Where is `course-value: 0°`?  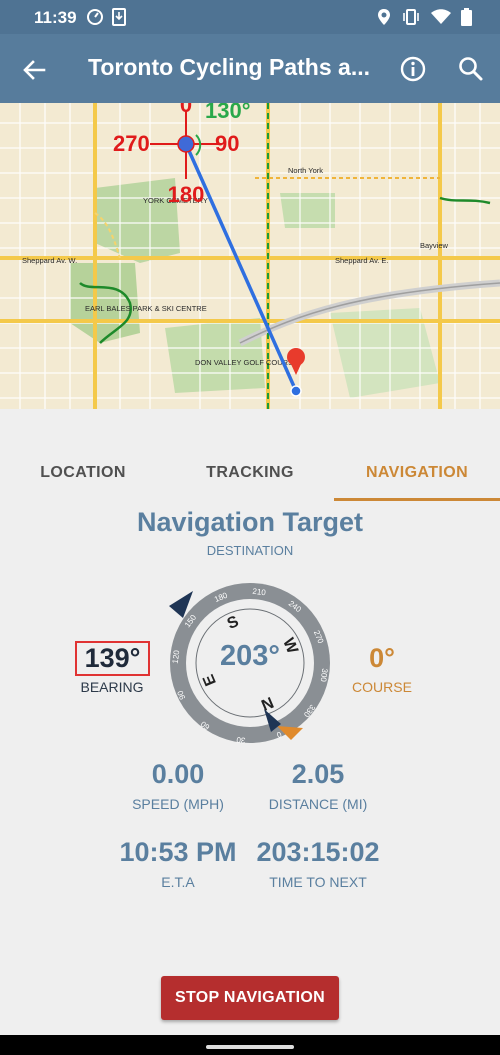
course-value: 0° is located at coordinates (382, 658).